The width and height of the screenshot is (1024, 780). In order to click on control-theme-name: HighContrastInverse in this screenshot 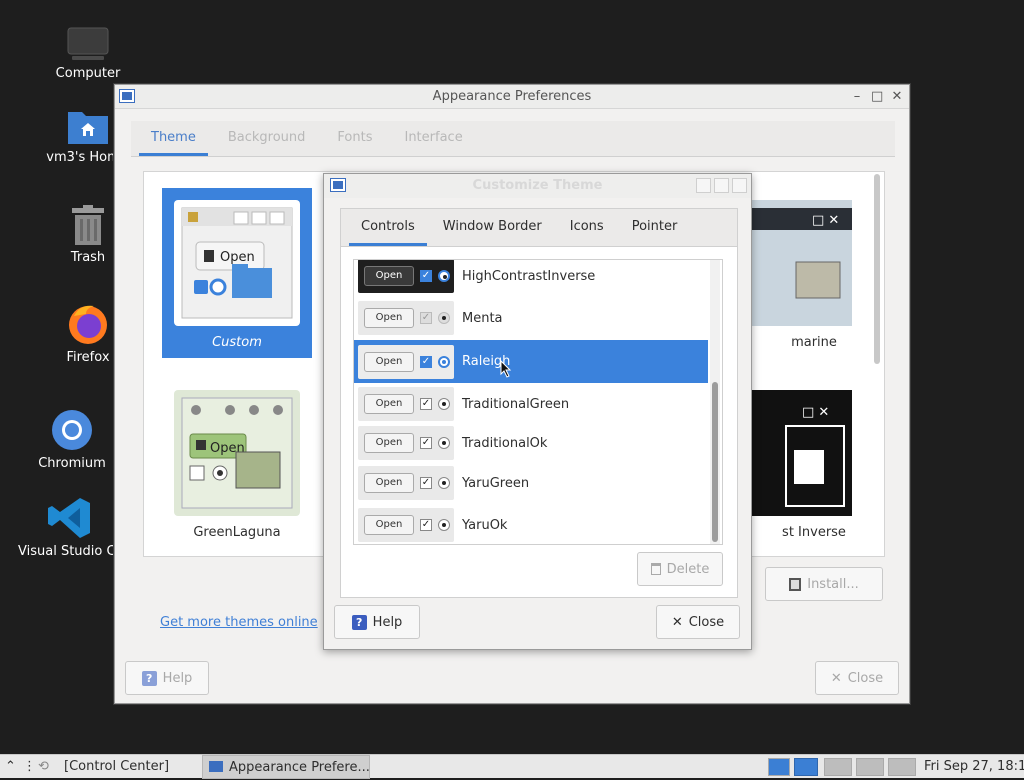, I will do `click(529, 276)`.